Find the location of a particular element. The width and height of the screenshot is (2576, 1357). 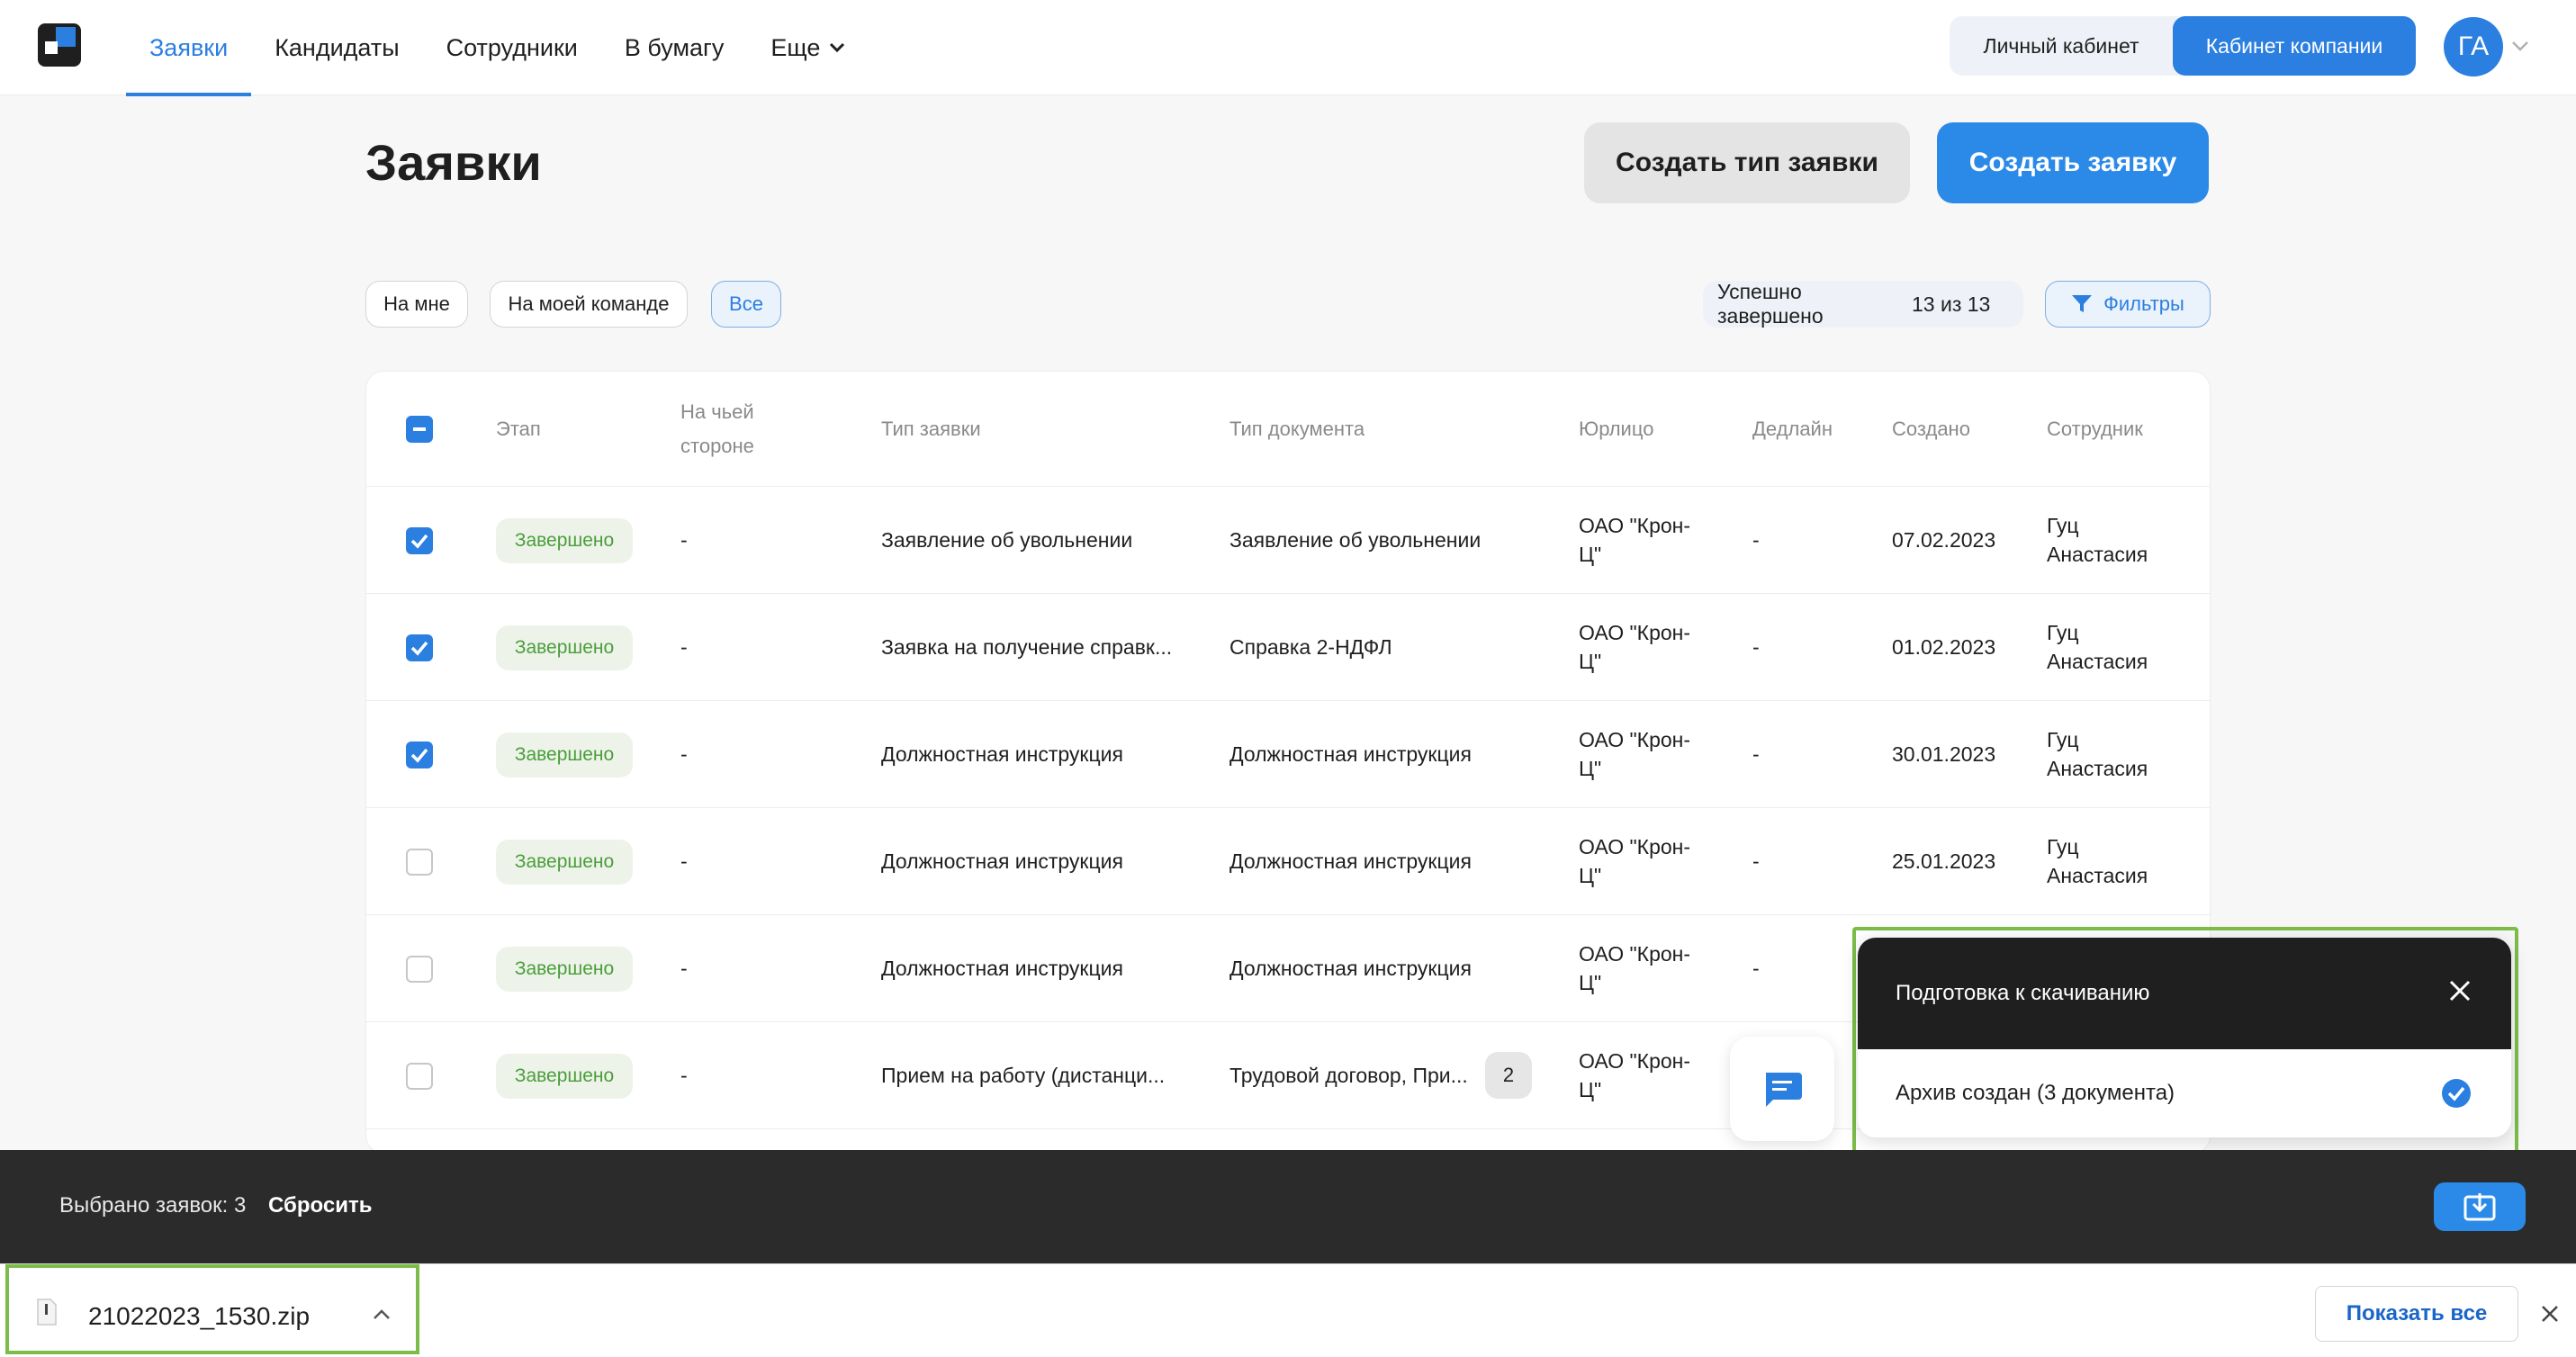

status-label: Успешно завершено is located at coordinates (1770, 304).